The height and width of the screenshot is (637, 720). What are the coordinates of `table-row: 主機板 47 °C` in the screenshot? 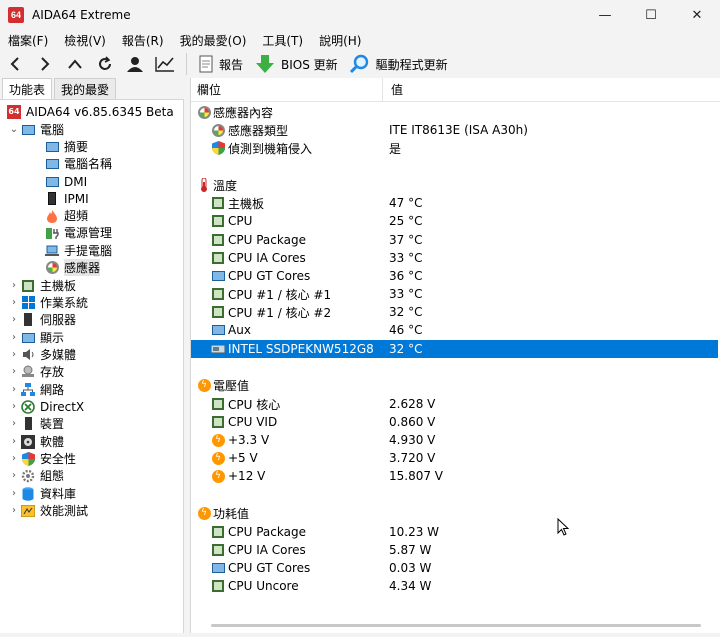 It's located at (454, 203).